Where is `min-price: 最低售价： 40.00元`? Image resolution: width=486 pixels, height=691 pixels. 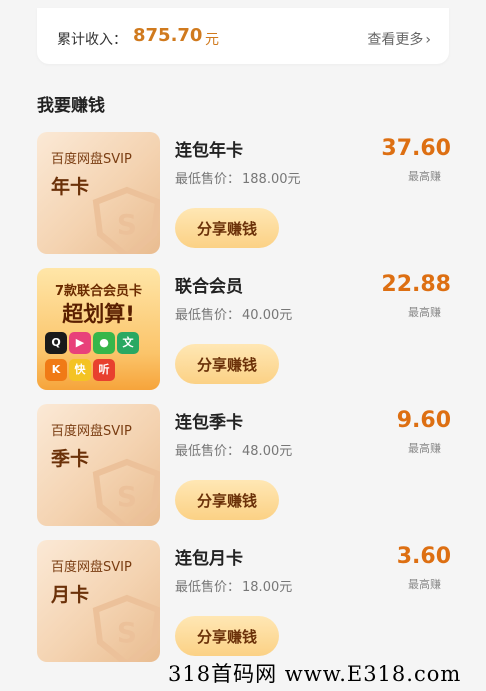
min-price: 最低售价： 40.00元 is located at coordinates (233, 313).